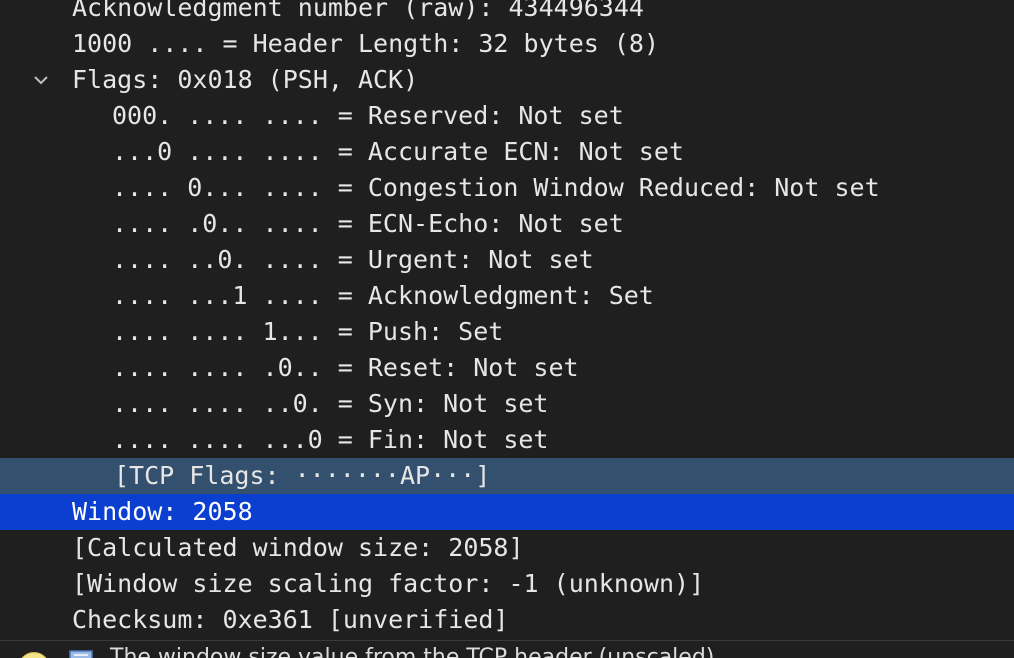 This screenshot has width=1014, height=658. I want to click on tree-row-calculated-window-size: [Calculated window size: 2058], so click(507, 548).